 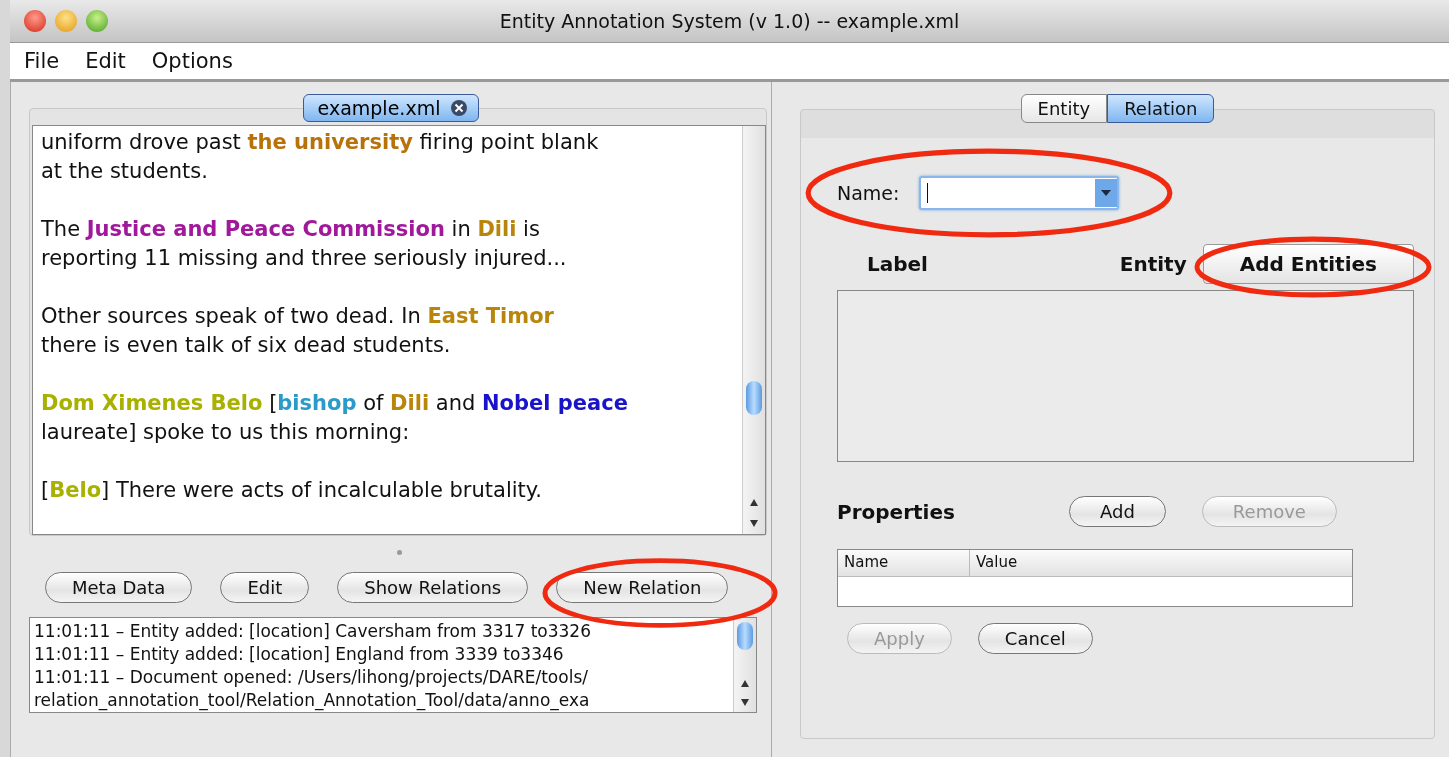 I want to click on log-line: 11:01:11 – Entity added: [location] England from 3339 to3346, so click(x=299, y=654).